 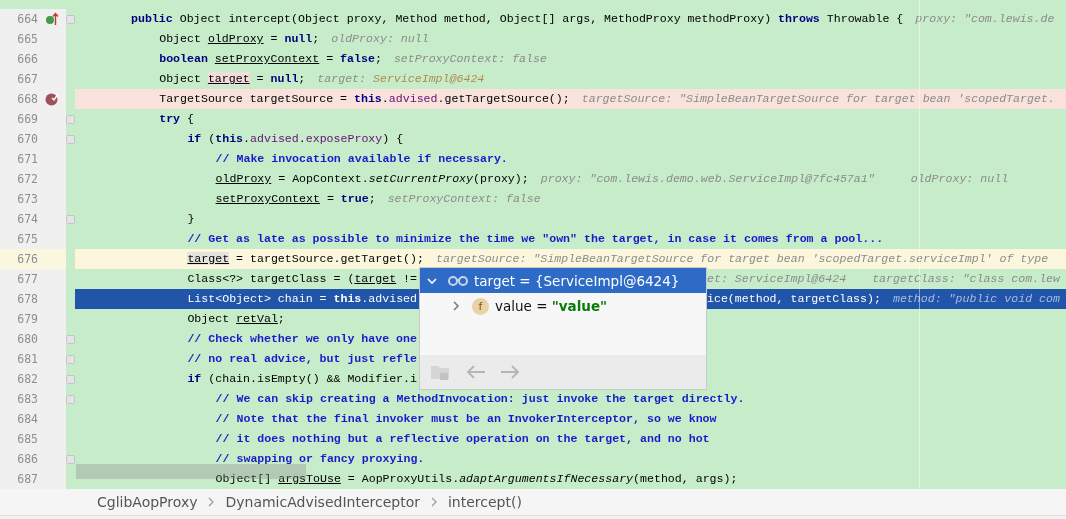 I want to click on variable-value: value = "value", so click(x=551, y=306).